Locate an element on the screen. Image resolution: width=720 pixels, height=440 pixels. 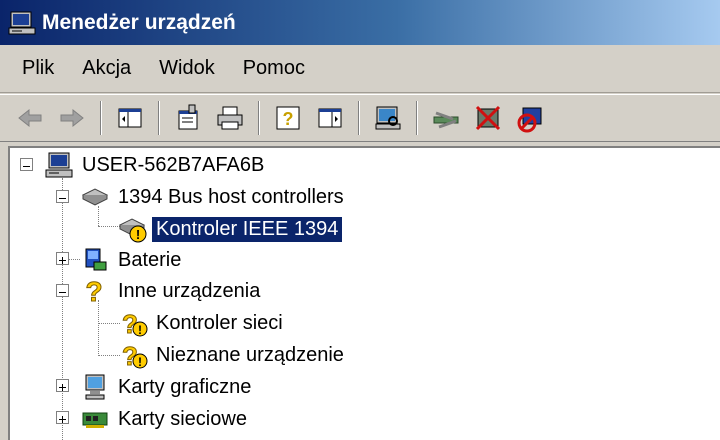
tree-item-label: Karty sieciowe is located at coordinates (182, 418).